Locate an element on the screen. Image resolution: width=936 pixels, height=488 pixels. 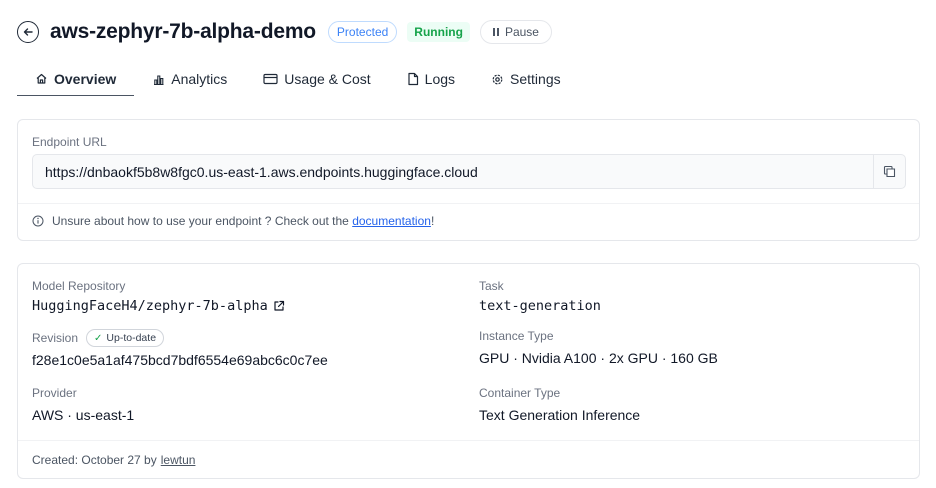
home-icon is located at coordinates (41, 78).